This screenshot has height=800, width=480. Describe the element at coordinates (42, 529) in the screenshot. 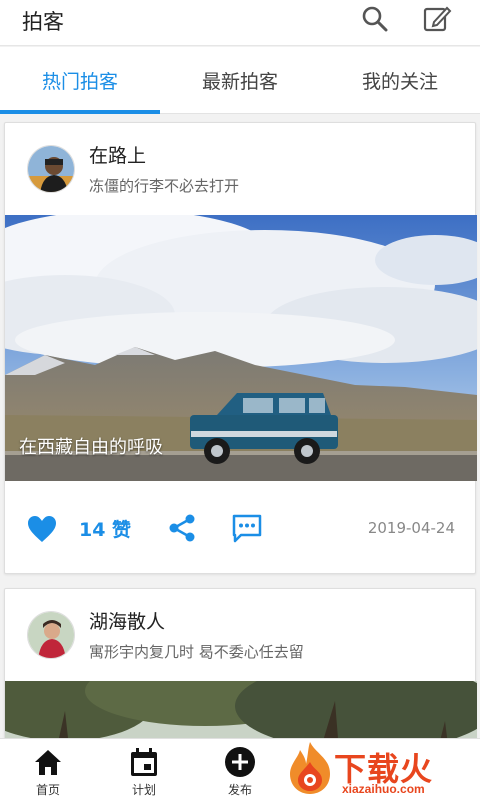

I see `heart-icon` at that location.